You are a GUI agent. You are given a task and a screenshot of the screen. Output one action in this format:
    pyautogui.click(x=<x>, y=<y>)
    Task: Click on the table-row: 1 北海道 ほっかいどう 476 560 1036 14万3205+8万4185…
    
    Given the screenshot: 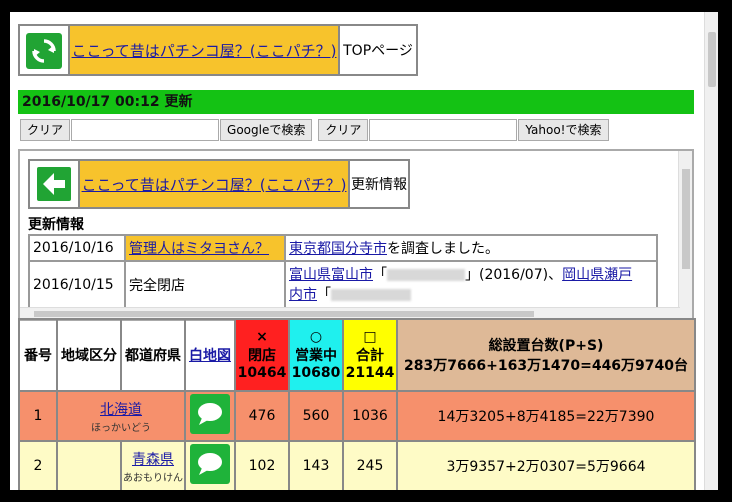 What is the action you would take?
    pyautogui.click(x=357, y=416)
    